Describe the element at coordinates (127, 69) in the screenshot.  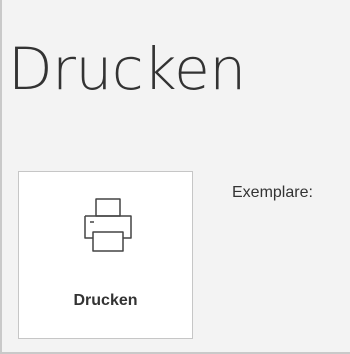
I see `page-title: Drucken` at that location.